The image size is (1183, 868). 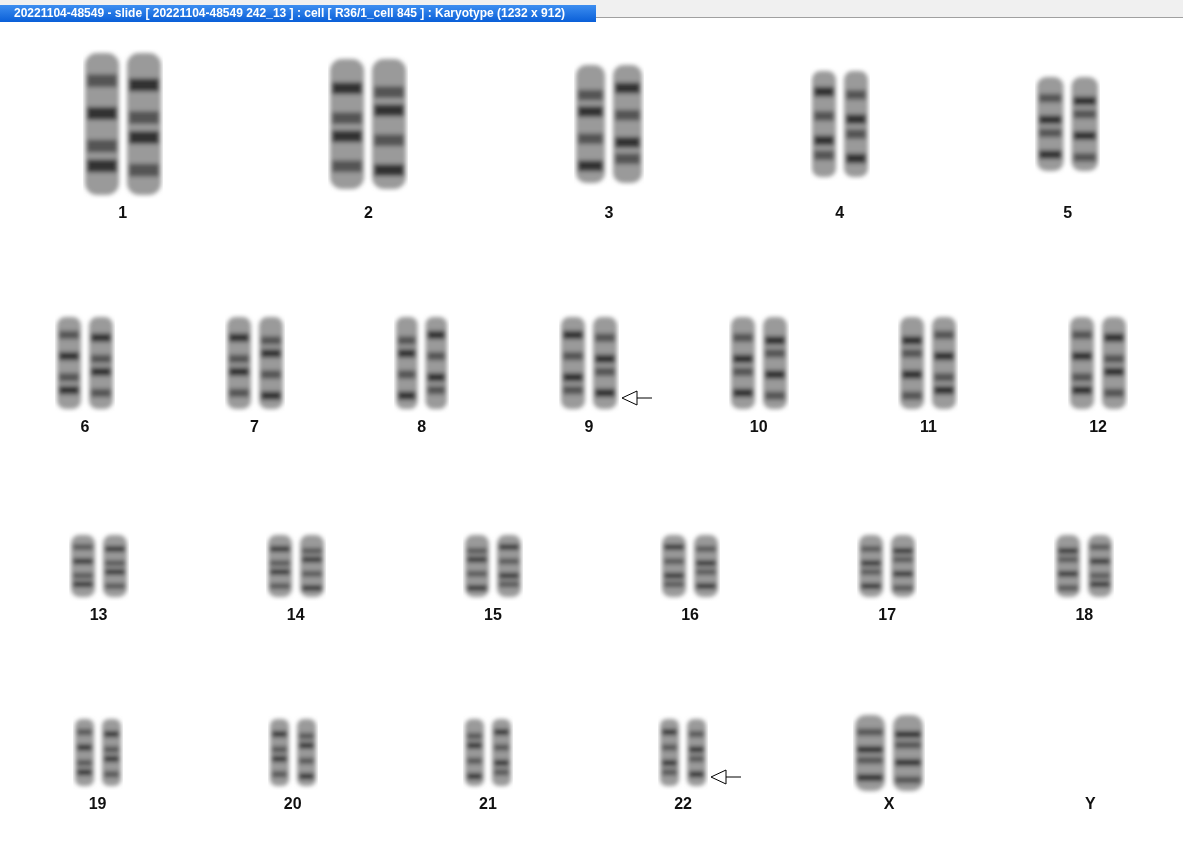 What do you see at coordinates (1098, 427) in the screenshot?
I see `chromosome-number: 12` at bounding box center [1098, 427].